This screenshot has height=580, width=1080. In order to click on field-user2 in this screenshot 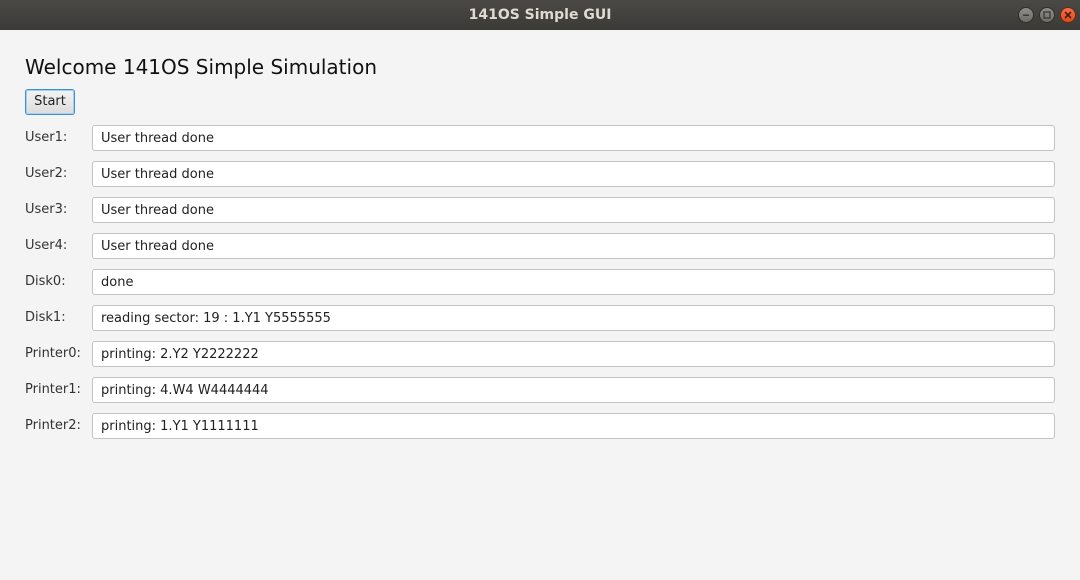, I will do `click(573, 174)`.